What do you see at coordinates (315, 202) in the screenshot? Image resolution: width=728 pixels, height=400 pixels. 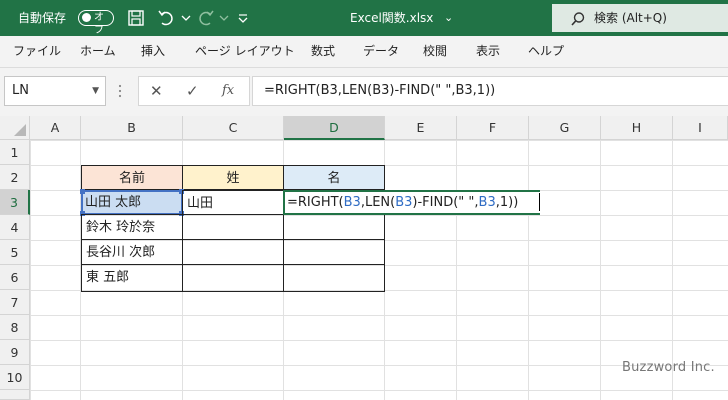 I see `formula-text: =RIGHT(` at bounding box center [315, 202].